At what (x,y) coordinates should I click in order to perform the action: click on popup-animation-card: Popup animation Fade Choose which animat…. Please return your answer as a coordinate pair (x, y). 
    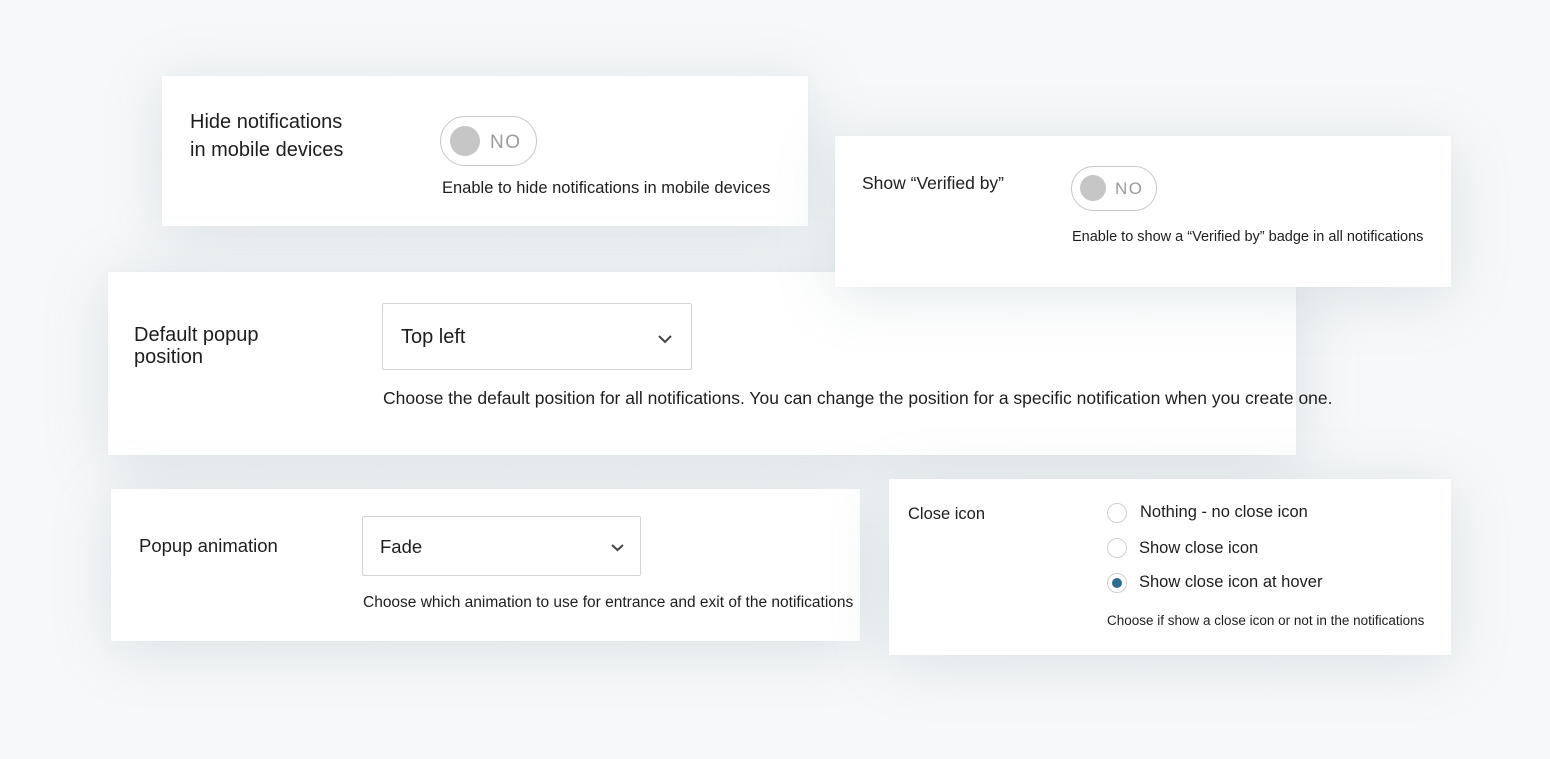
    Looking at the image, I should click on (485, 565).